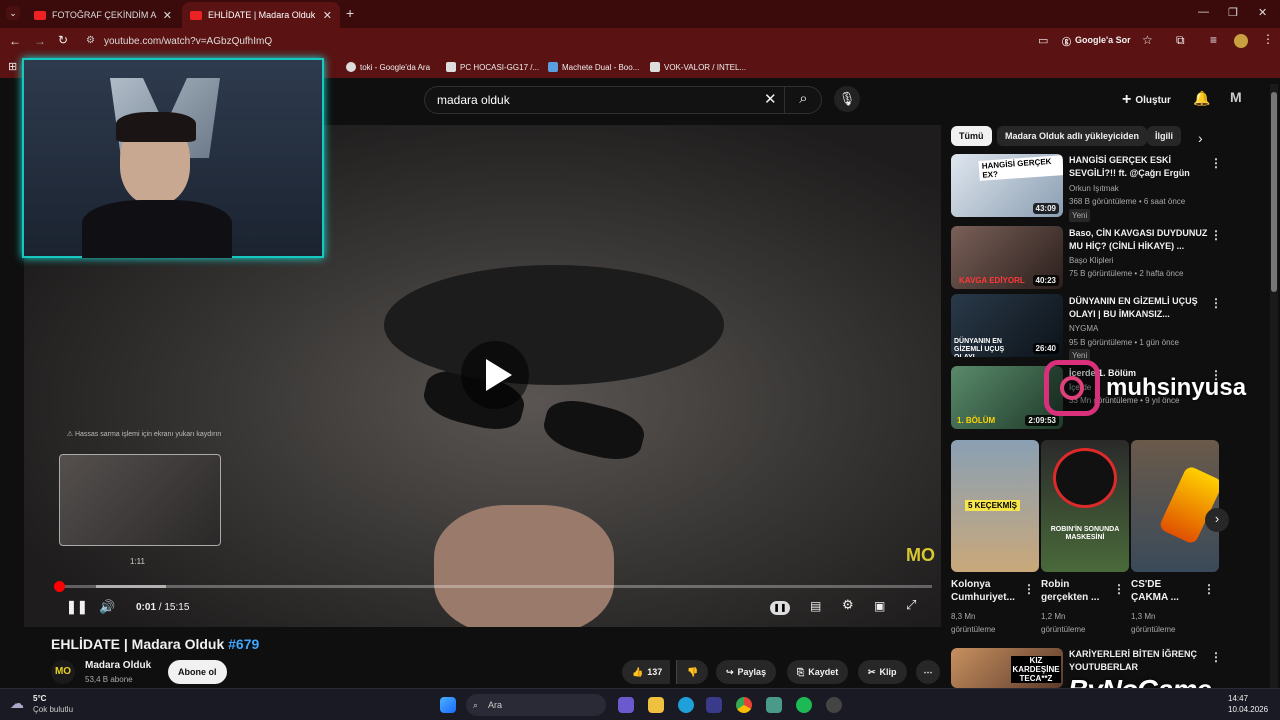 This screenshot has height=720, width=1280. What do you see at coordinates (1164, 136) in the screenshot?
I see `chip-related: İlgili` at bounding box center [1164, 136].